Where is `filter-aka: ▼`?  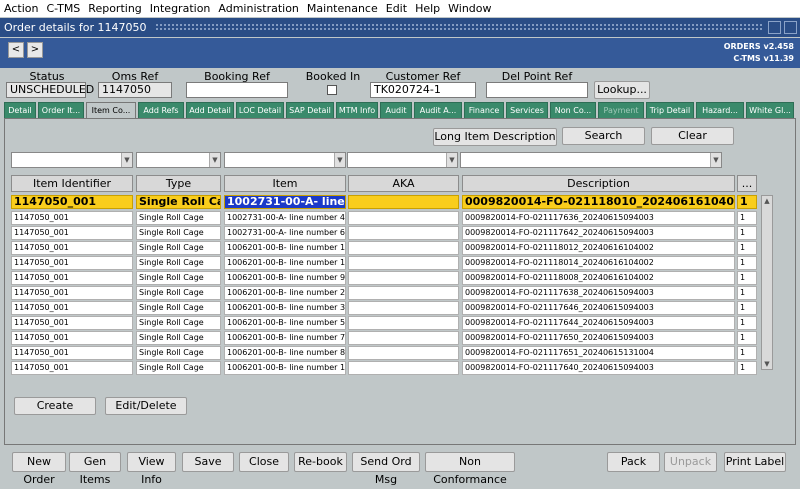
filter-aka: ▼ is located at coordinates (402, 160).